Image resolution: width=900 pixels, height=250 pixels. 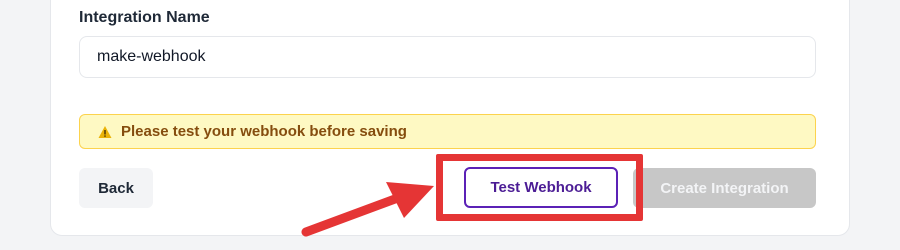 What do you see at coordinates (116, 188) in the screenshot?
I see `back-button: Back` at bounding box center [116, 188].